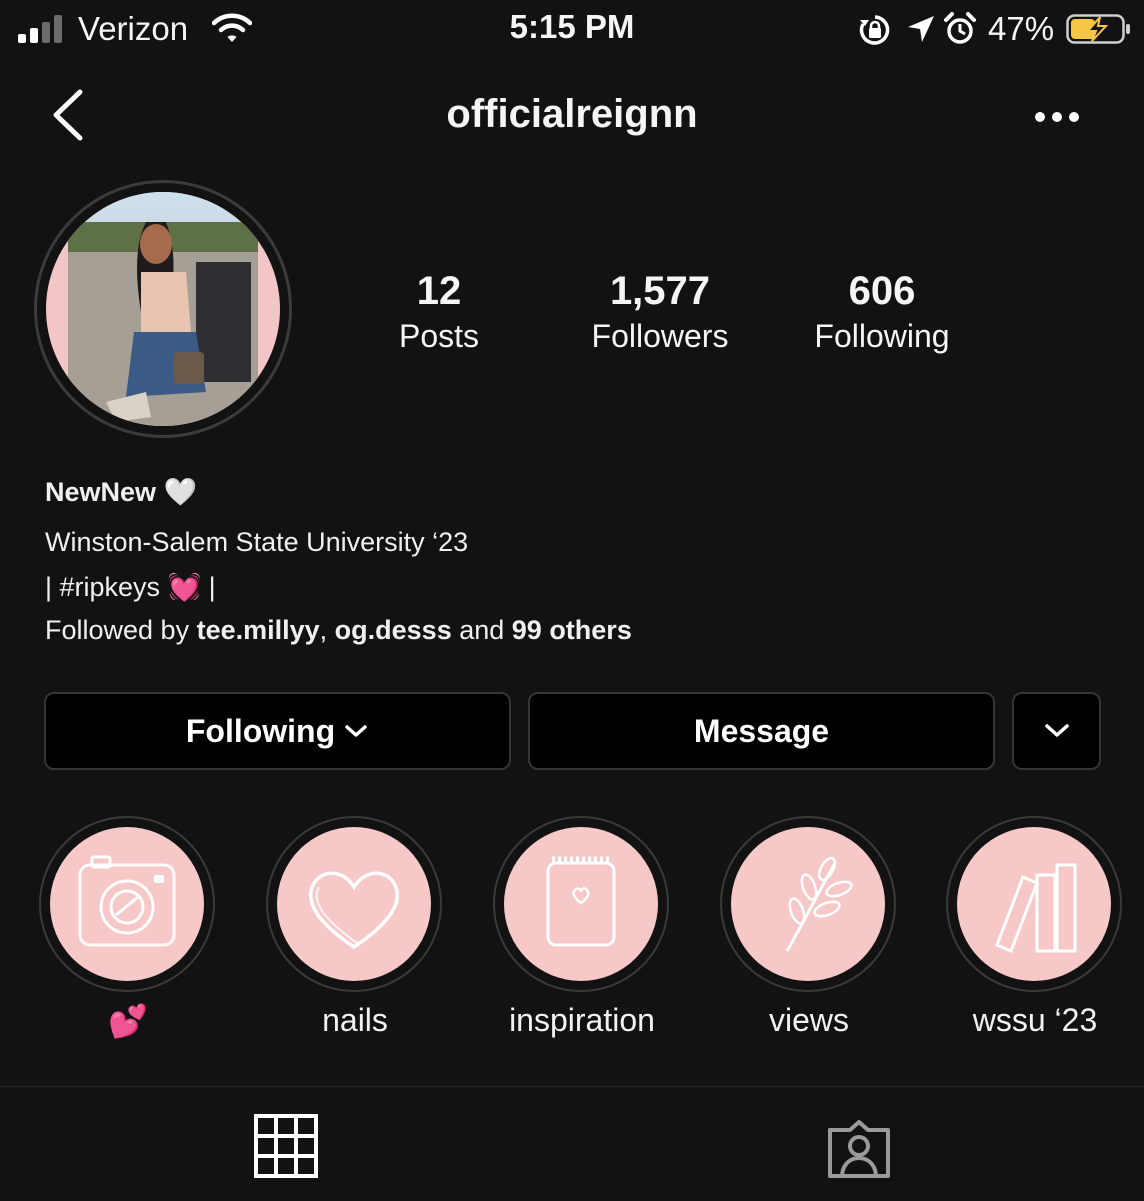 The image size is (1144, 1201). I want to click on followed-by-others: 99 others, so click(572, 630).